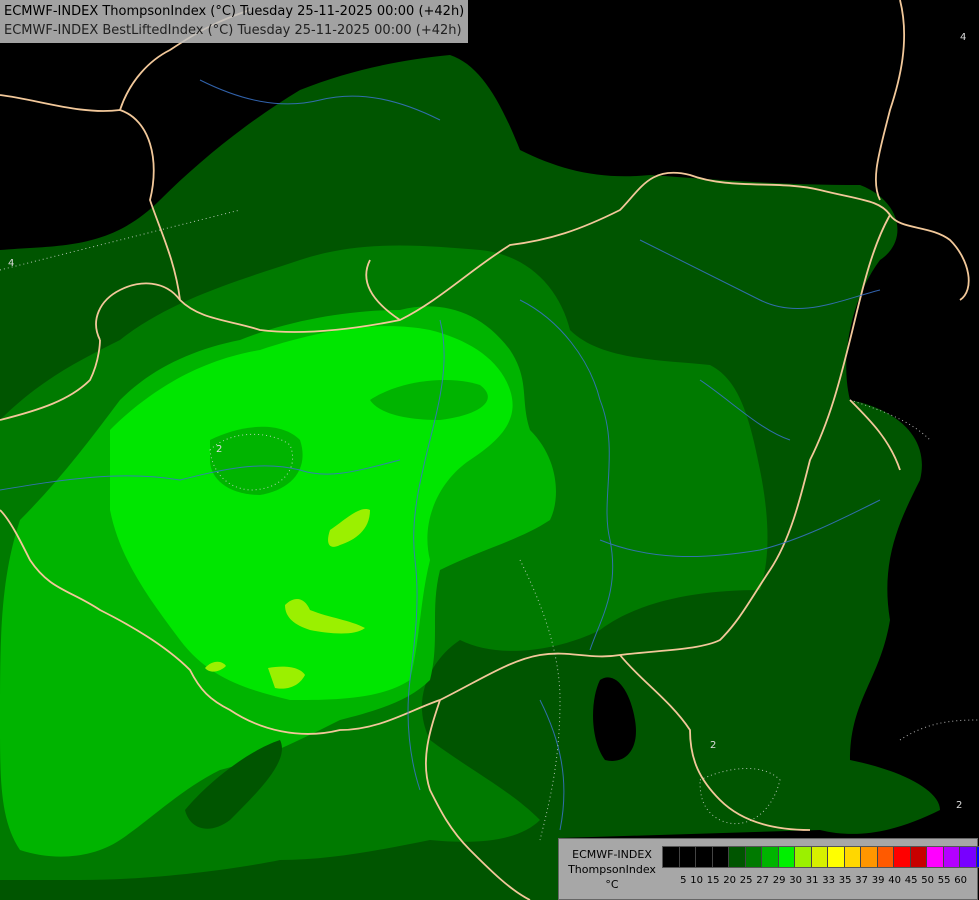  Describe the element at coordinates (696, 880) in the screenshot. I see `legend-tick-label: 10` at that location.